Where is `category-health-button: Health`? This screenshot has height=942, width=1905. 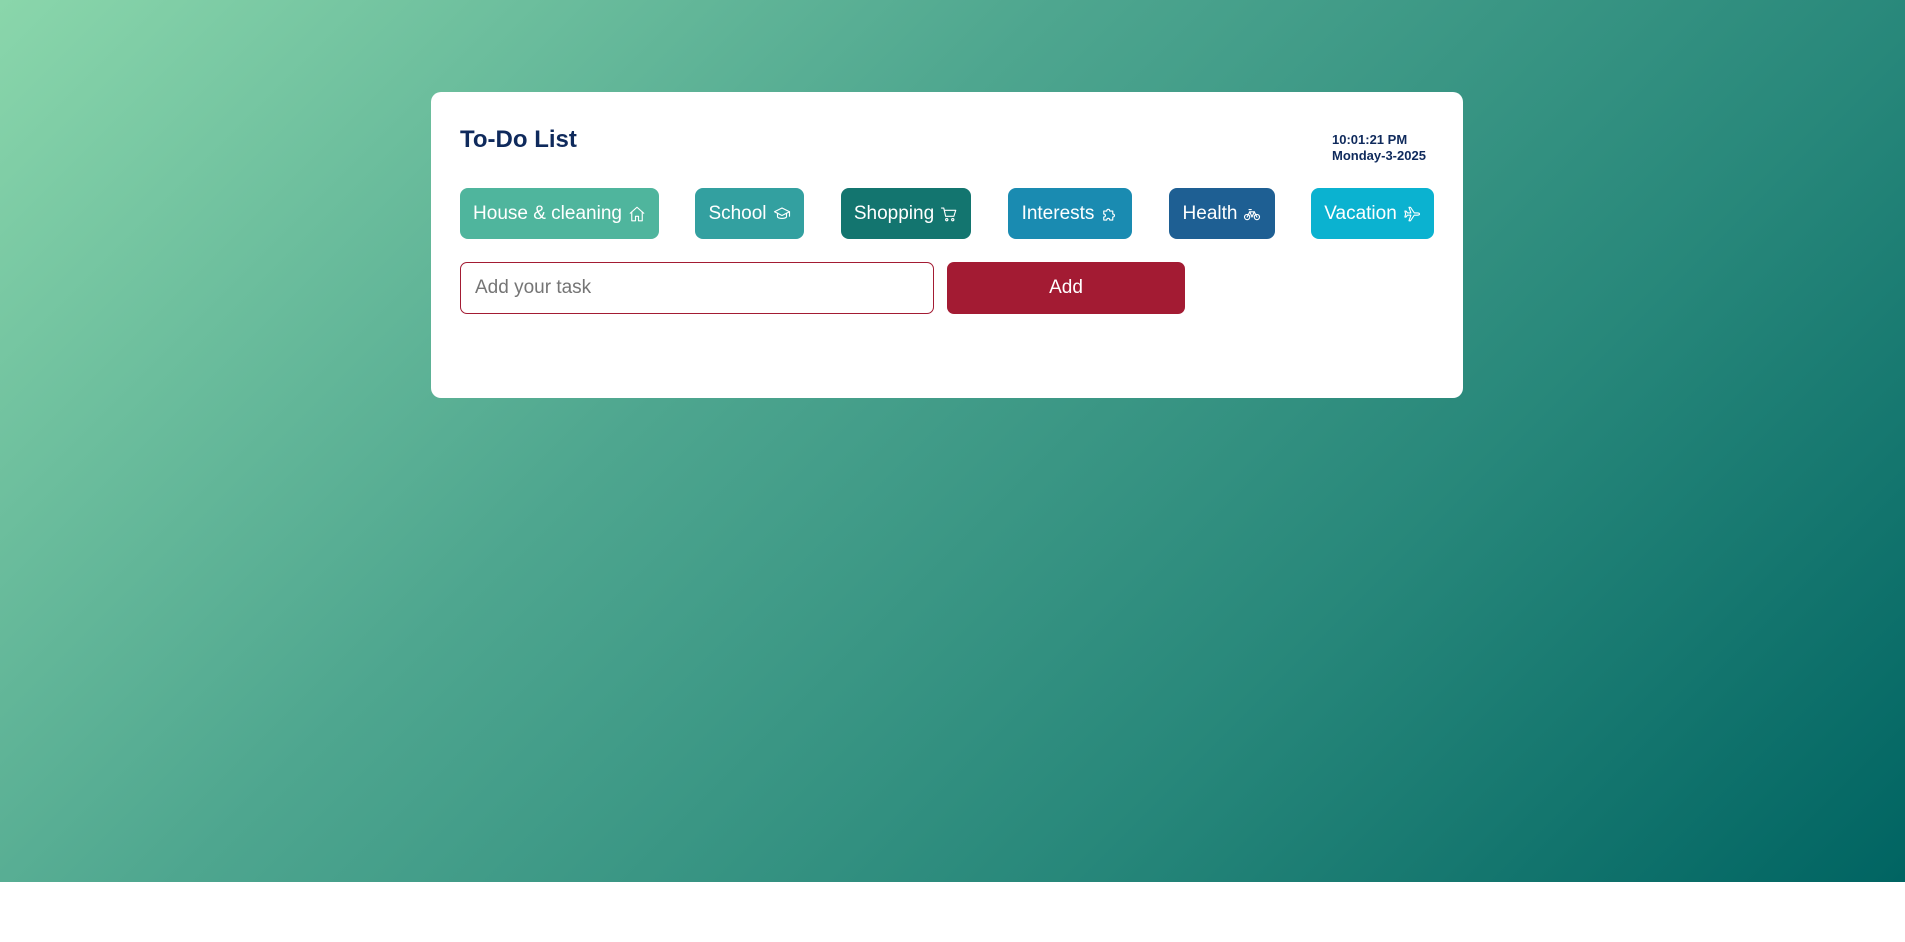
category-health-button: Health is located at coordinates (1222, 213).